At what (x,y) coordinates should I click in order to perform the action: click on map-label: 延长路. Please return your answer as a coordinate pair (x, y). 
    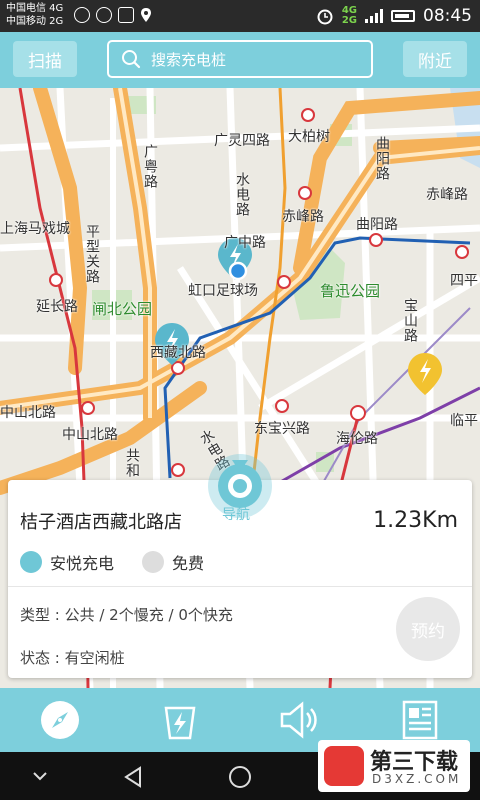
    Looking at the image, I should click on (57, 307).